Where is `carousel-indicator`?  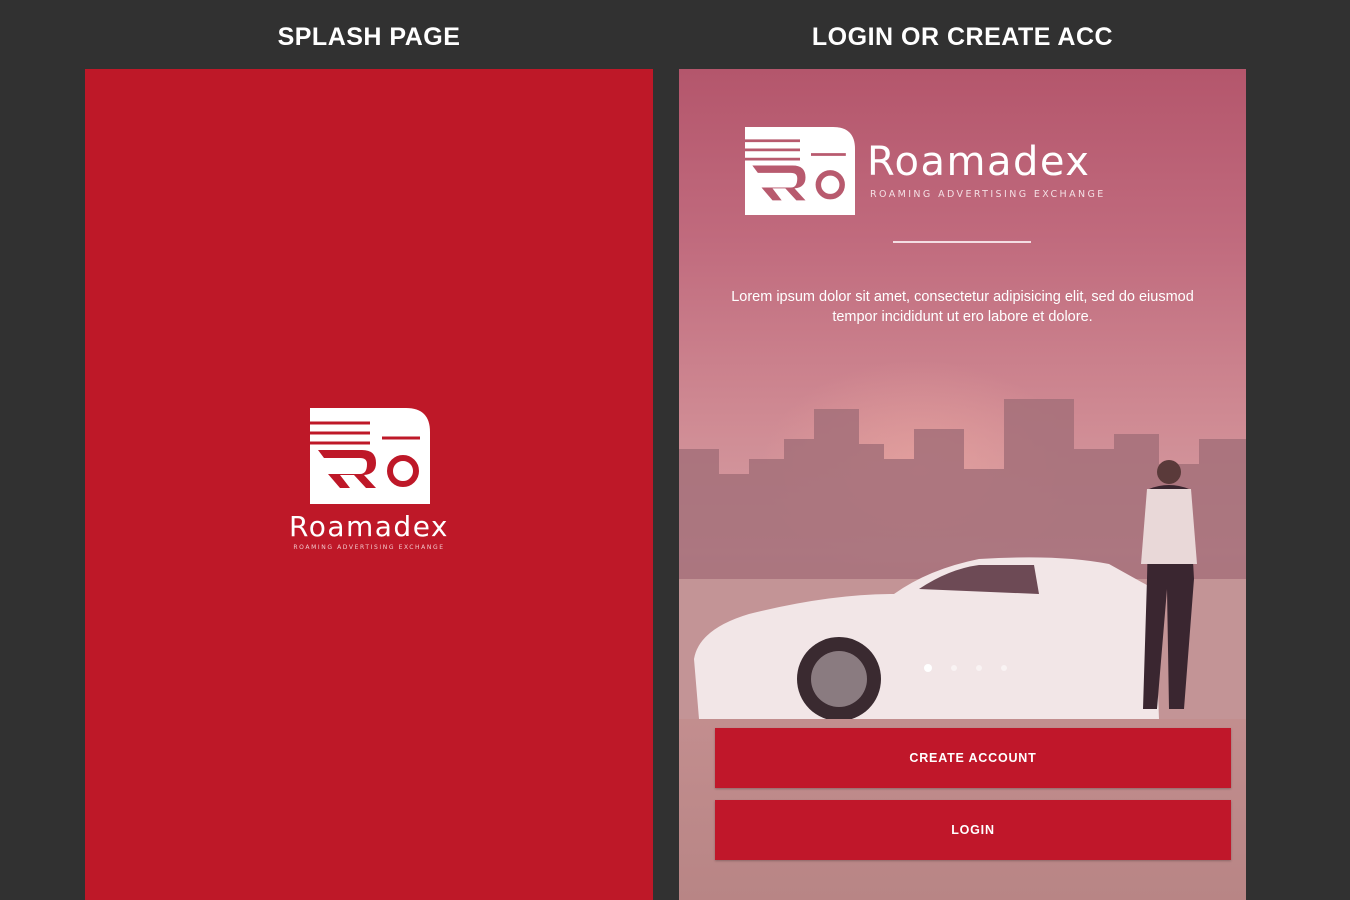 carousel-indicator is located at coordinates (975, 665).